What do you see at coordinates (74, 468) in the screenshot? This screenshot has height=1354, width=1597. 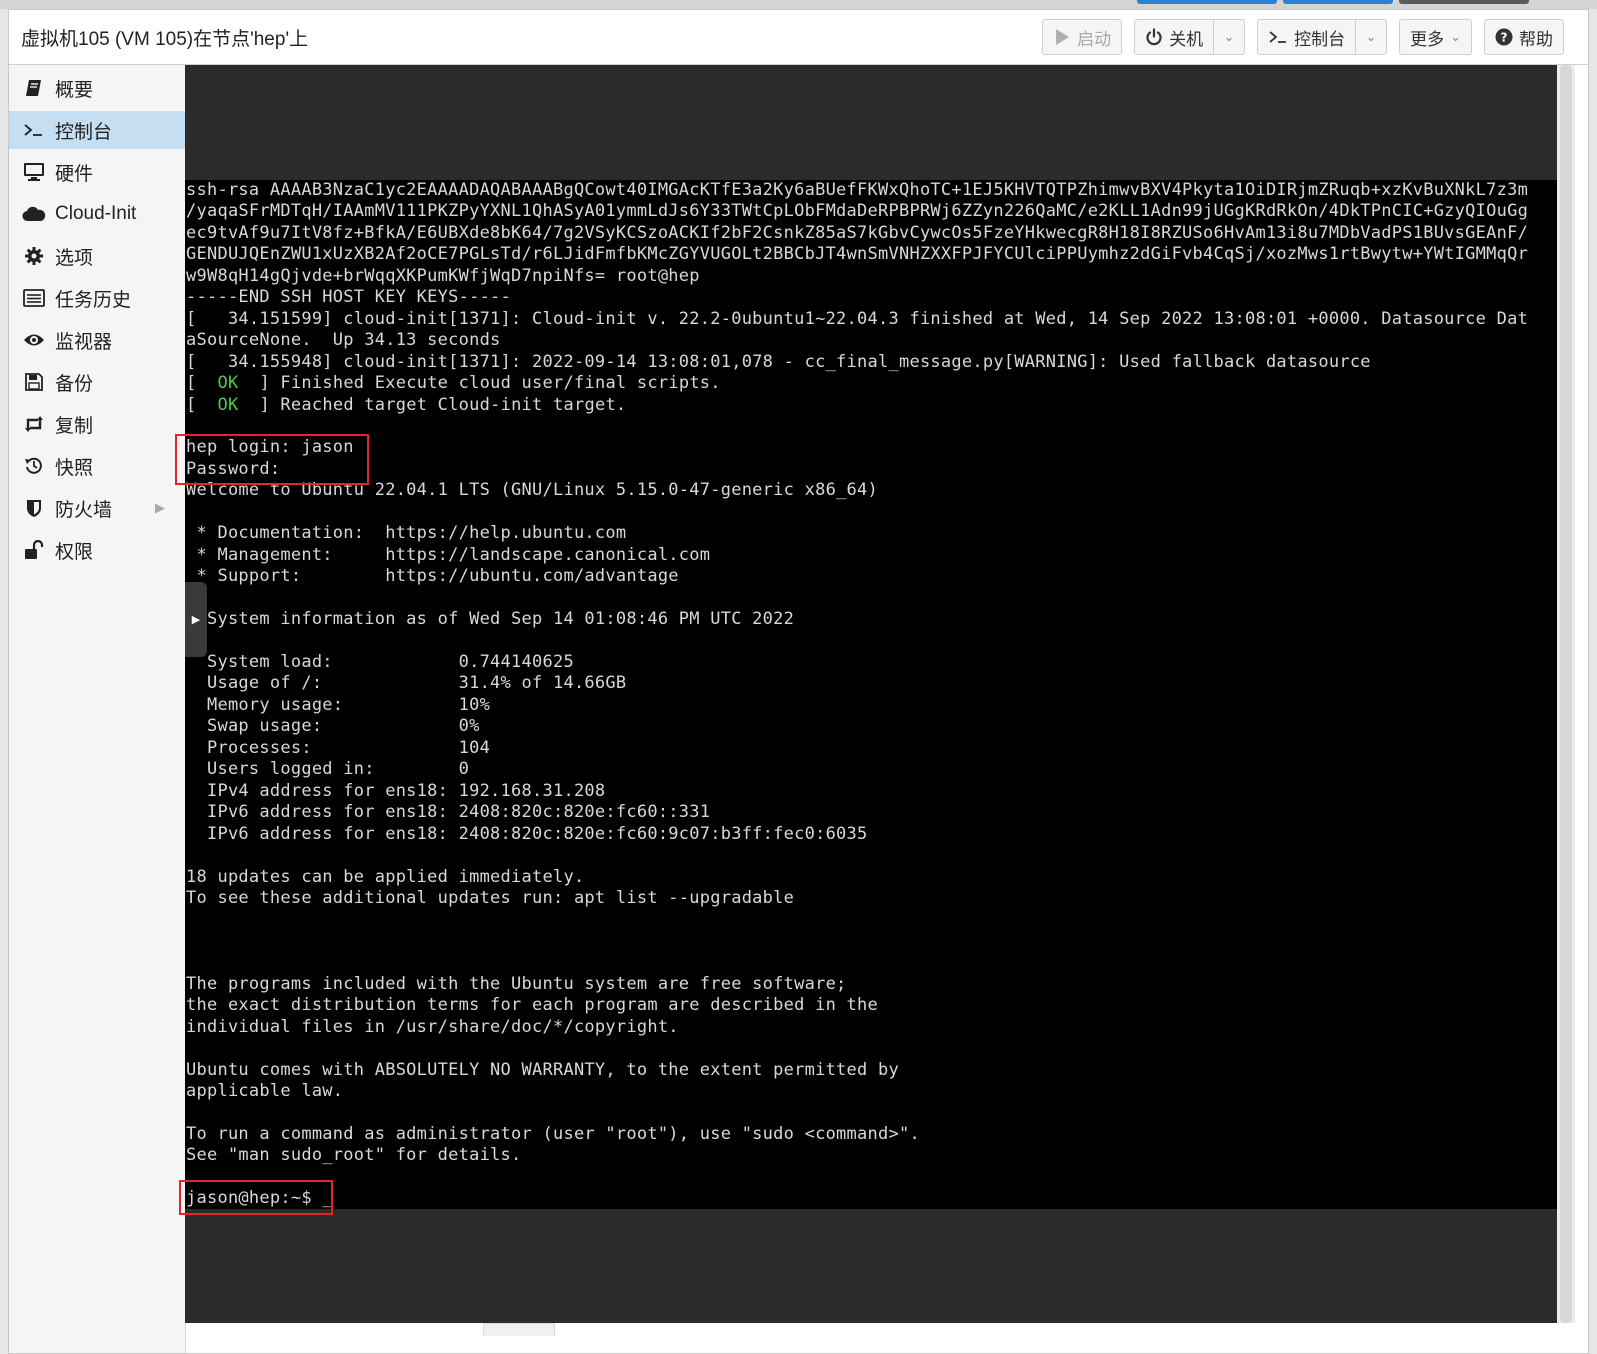 I see `sidebar-item-label: 快照` at bounding box center [74, 468].